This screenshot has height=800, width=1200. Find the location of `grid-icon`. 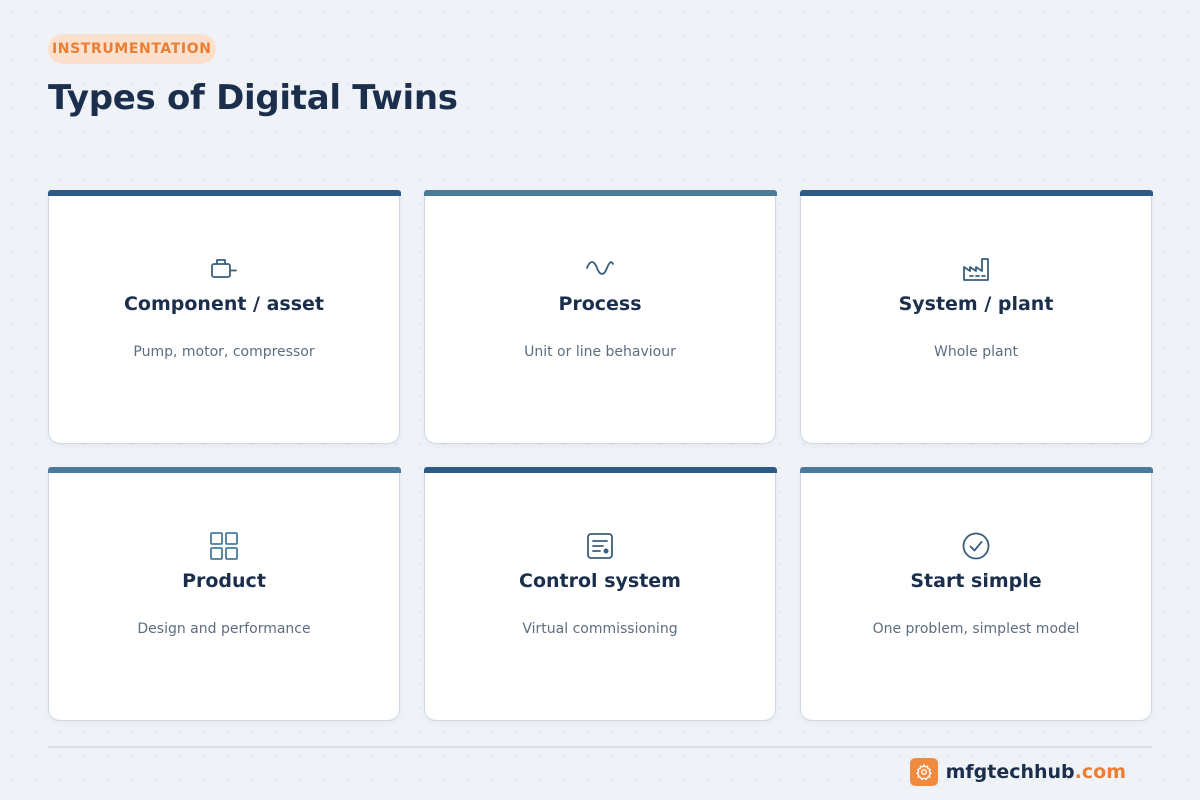

grid-icon is located at coordinates (224, 546).